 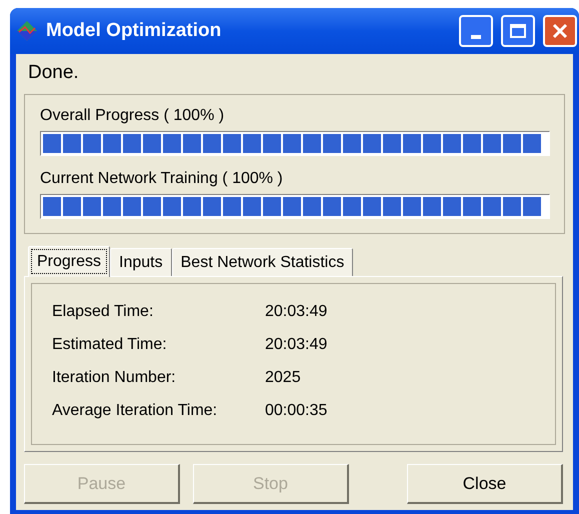 I want to click on close-icon, so click(x=560, y=31).